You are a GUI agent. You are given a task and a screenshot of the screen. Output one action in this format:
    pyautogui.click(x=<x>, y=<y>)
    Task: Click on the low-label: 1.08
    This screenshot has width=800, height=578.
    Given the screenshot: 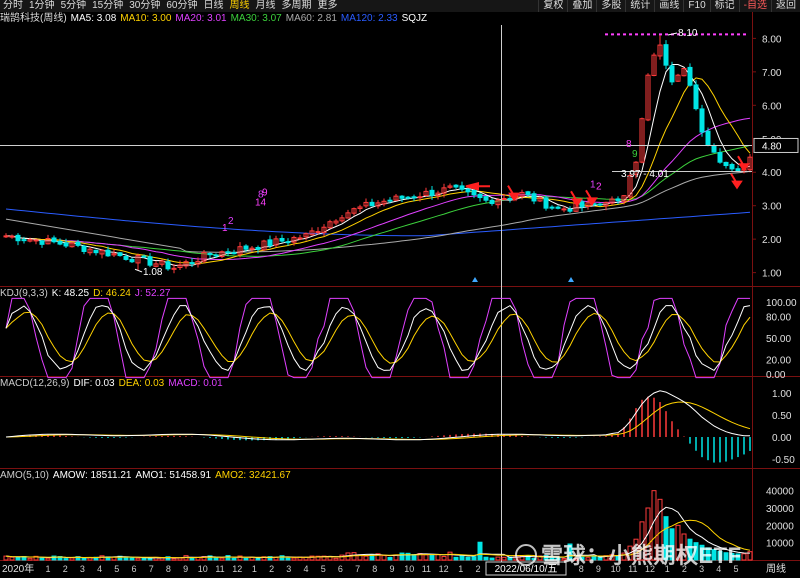 What is the action you would take?
    pyautogui.click(x=153, y=272)
    